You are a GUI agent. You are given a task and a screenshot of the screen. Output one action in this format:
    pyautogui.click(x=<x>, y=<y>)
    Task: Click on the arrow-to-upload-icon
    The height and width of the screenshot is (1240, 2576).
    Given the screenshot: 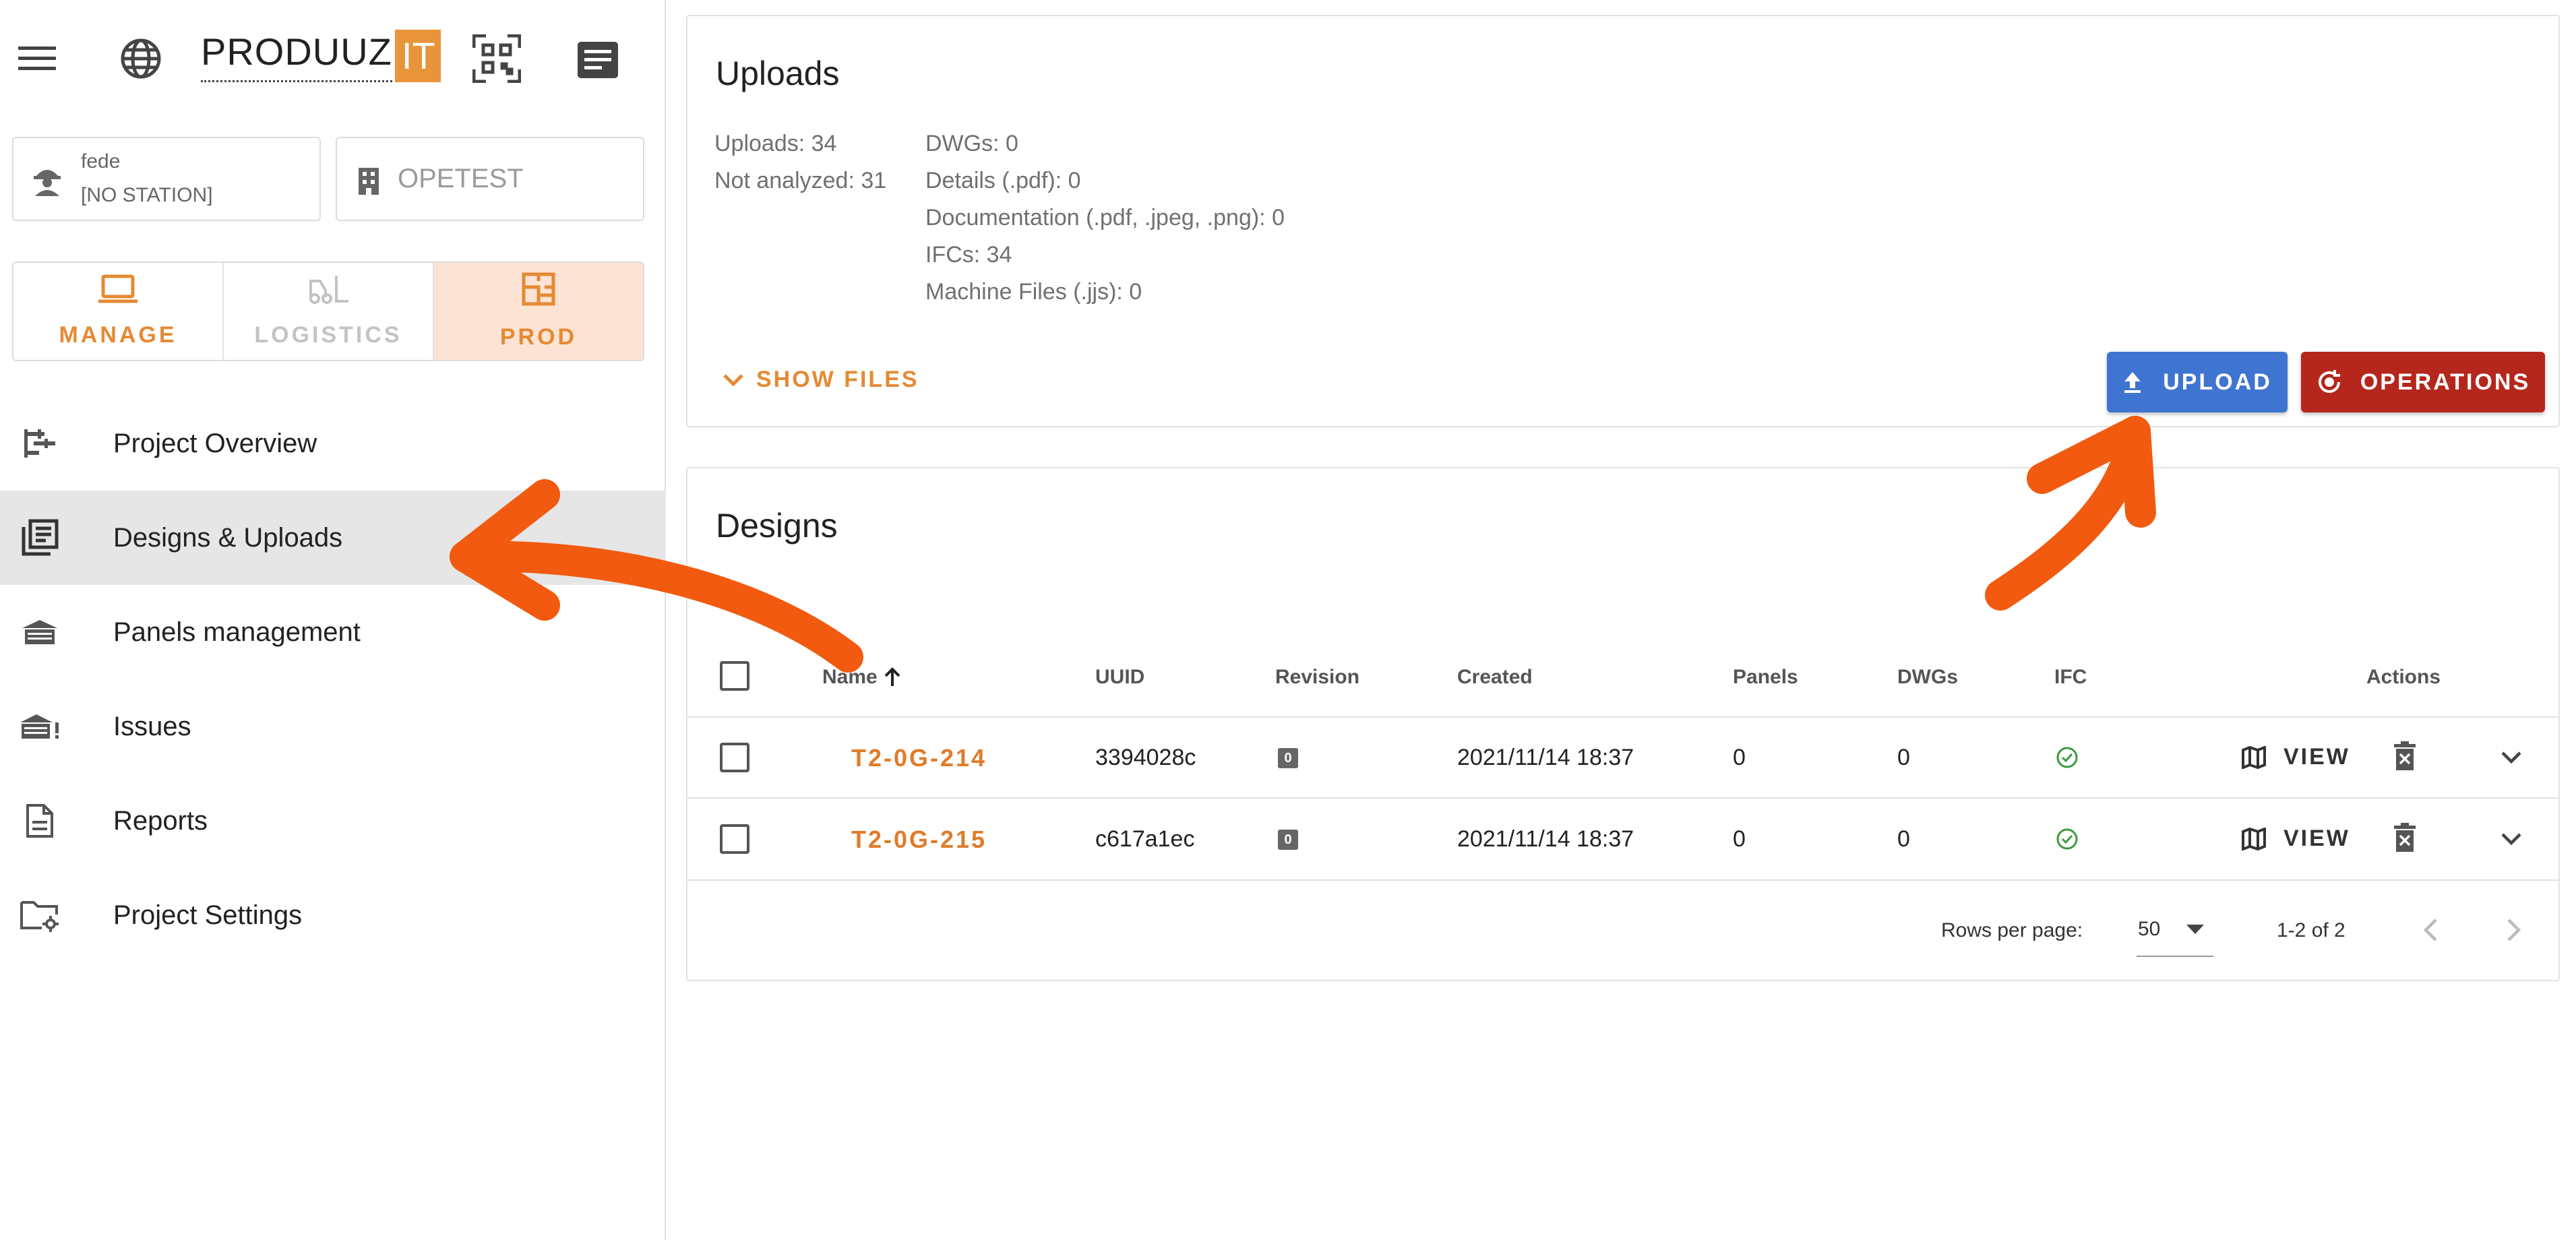 What is the action you would take?
    pyautogui.click(x=2070, y=513)
    